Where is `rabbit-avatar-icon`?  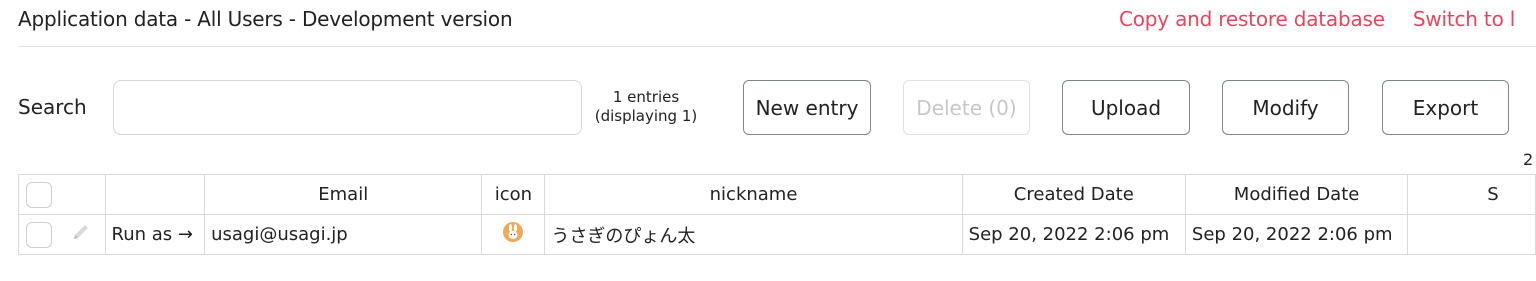 rabbit-avatar-icon is located at coordinates (513, 234).